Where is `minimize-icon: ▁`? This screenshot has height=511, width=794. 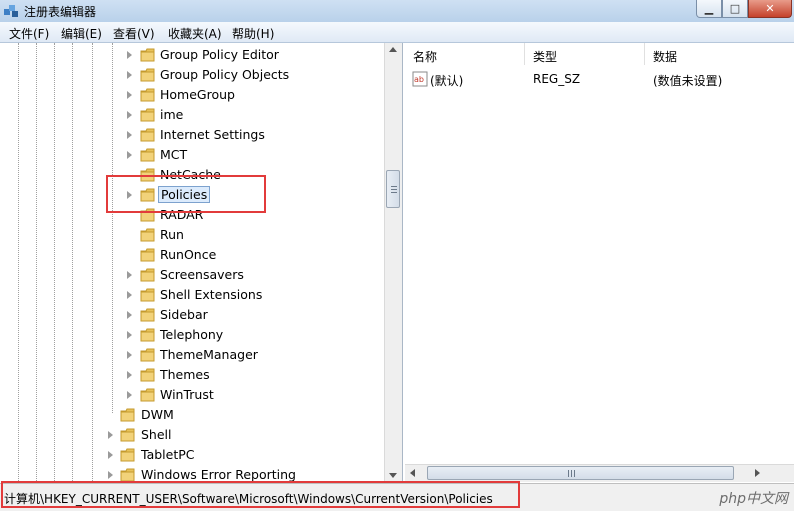 minimize-icon: ▁ is located at coordinates (709, 8).